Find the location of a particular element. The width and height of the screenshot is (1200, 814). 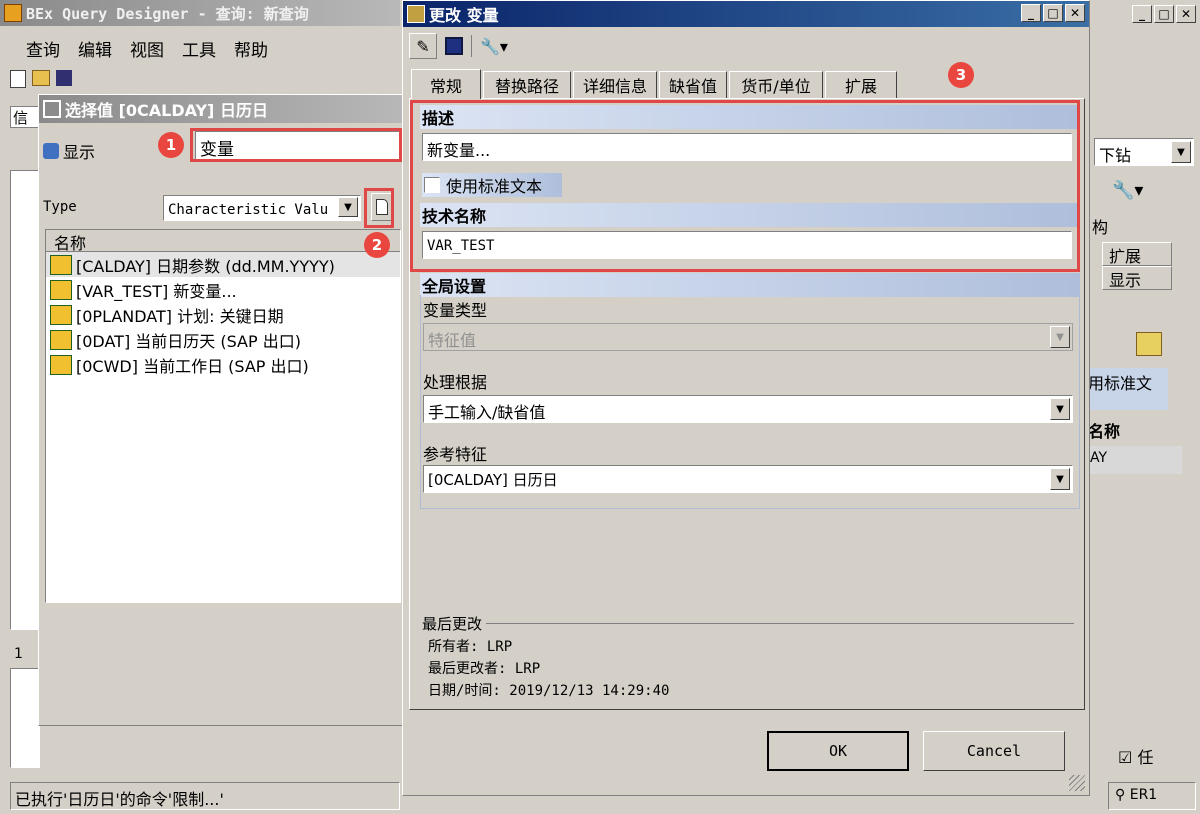

drilldown-combo: 下钻 ▼ is located at coordinates (1144, 152).